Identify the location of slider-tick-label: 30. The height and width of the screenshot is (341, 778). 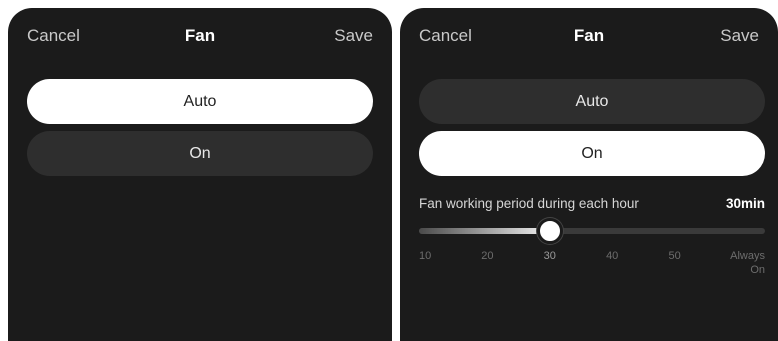
(549, 256).